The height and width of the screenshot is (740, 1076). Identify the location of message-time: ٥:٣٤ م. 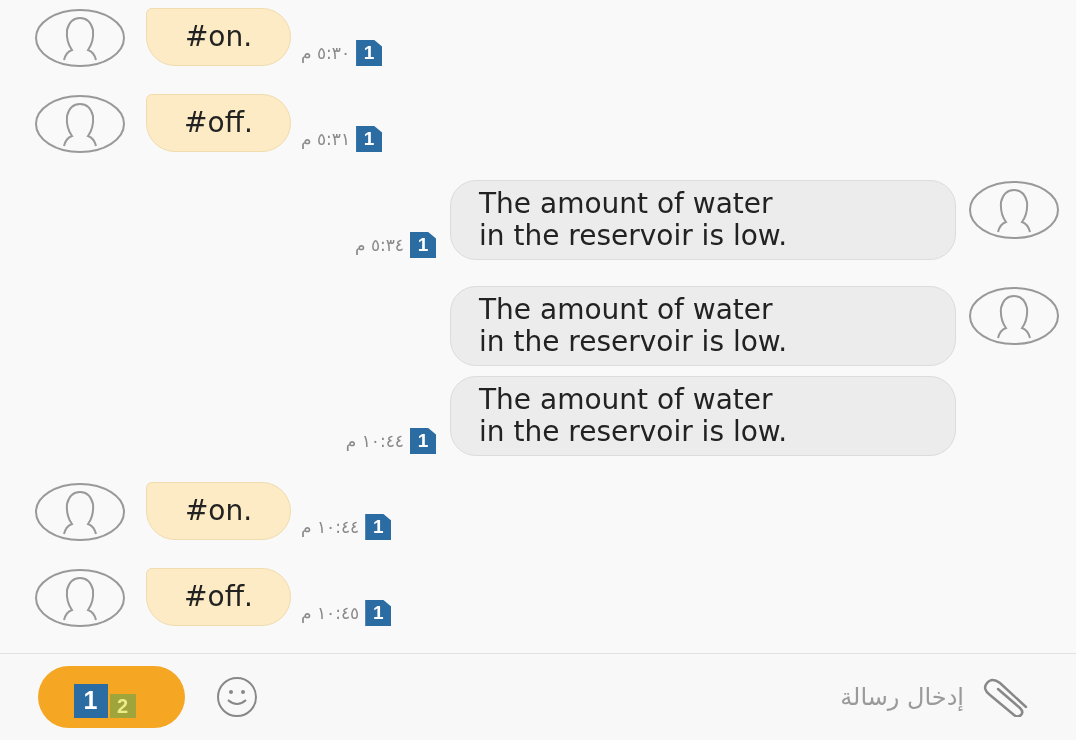
(379, 245).